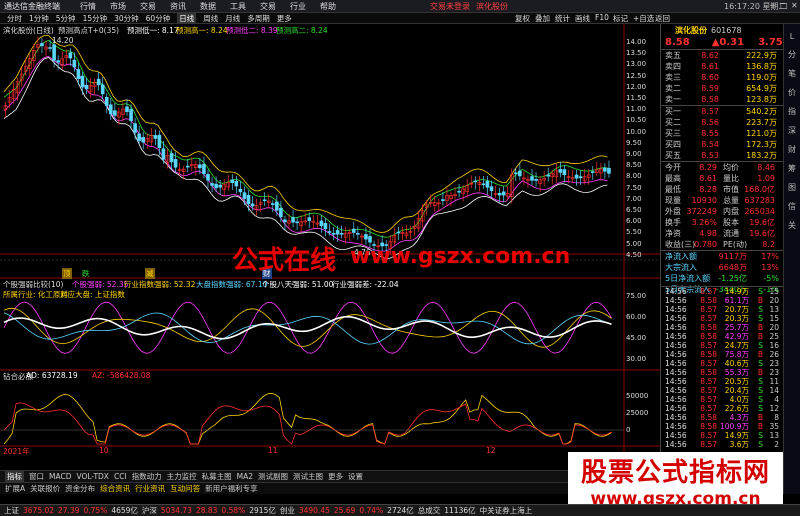  Describe the element at coordinates (759, 200) in the screenshot. I see `stat-value: 637283` at that location.